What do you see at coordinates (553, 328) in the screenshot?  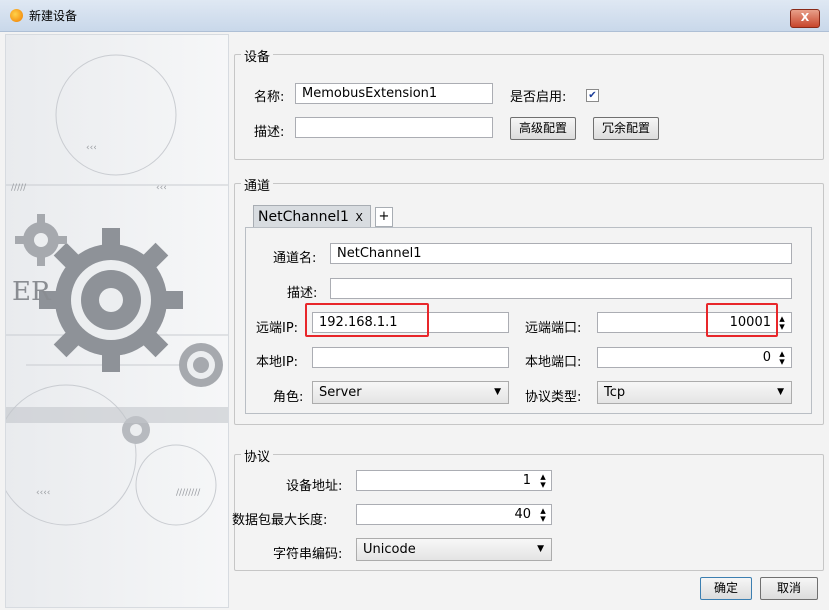 I see `remote-port-label: 远端端口:` at bounding box center [553, 328].